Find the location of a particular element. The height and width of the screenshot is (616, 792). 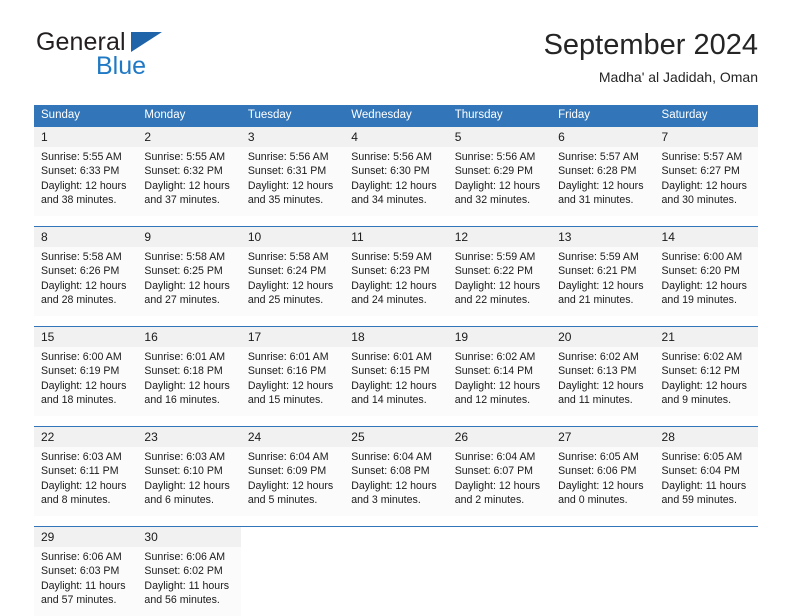

day-number-cell: 21 is located at coordinates (706, 336).